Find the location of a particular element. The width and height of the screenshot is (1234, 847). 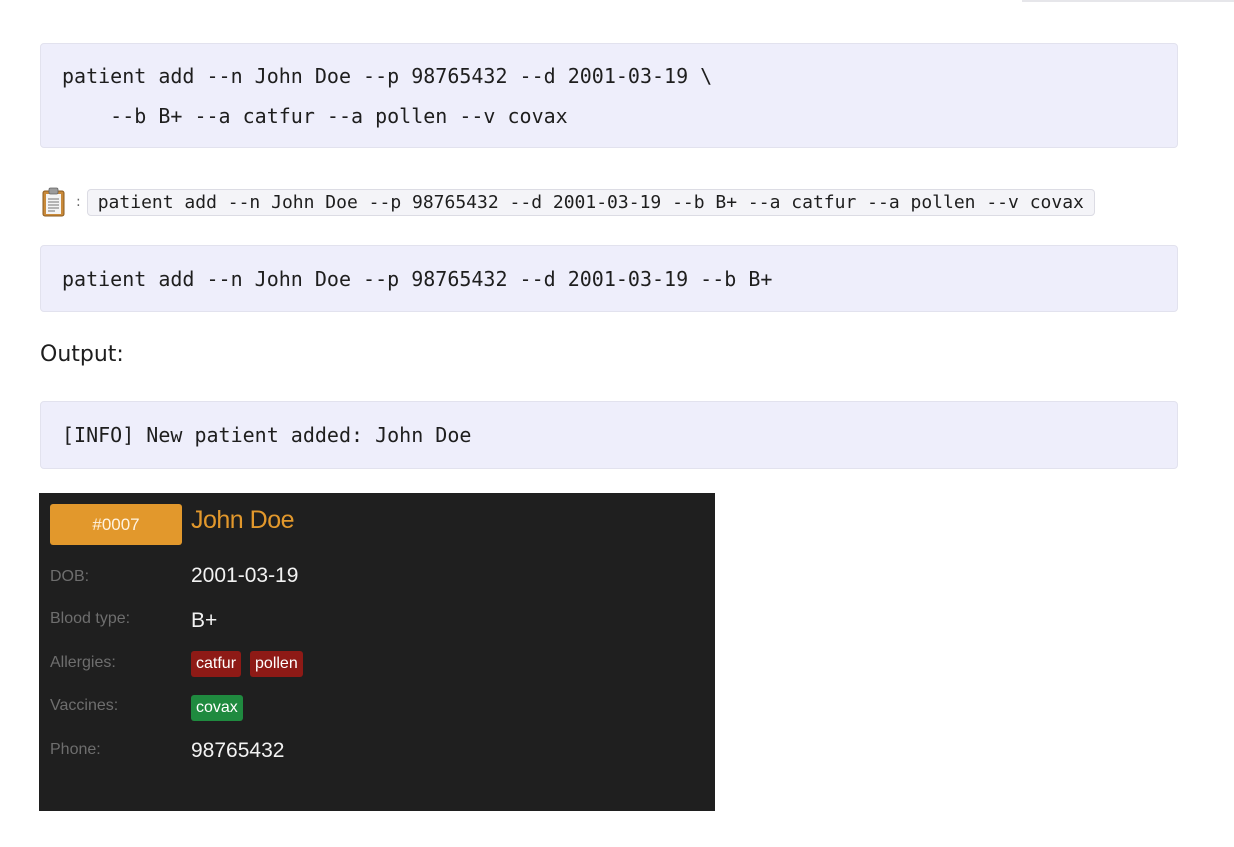

blood-type-value: B+ is located at coordinates (204, 620).